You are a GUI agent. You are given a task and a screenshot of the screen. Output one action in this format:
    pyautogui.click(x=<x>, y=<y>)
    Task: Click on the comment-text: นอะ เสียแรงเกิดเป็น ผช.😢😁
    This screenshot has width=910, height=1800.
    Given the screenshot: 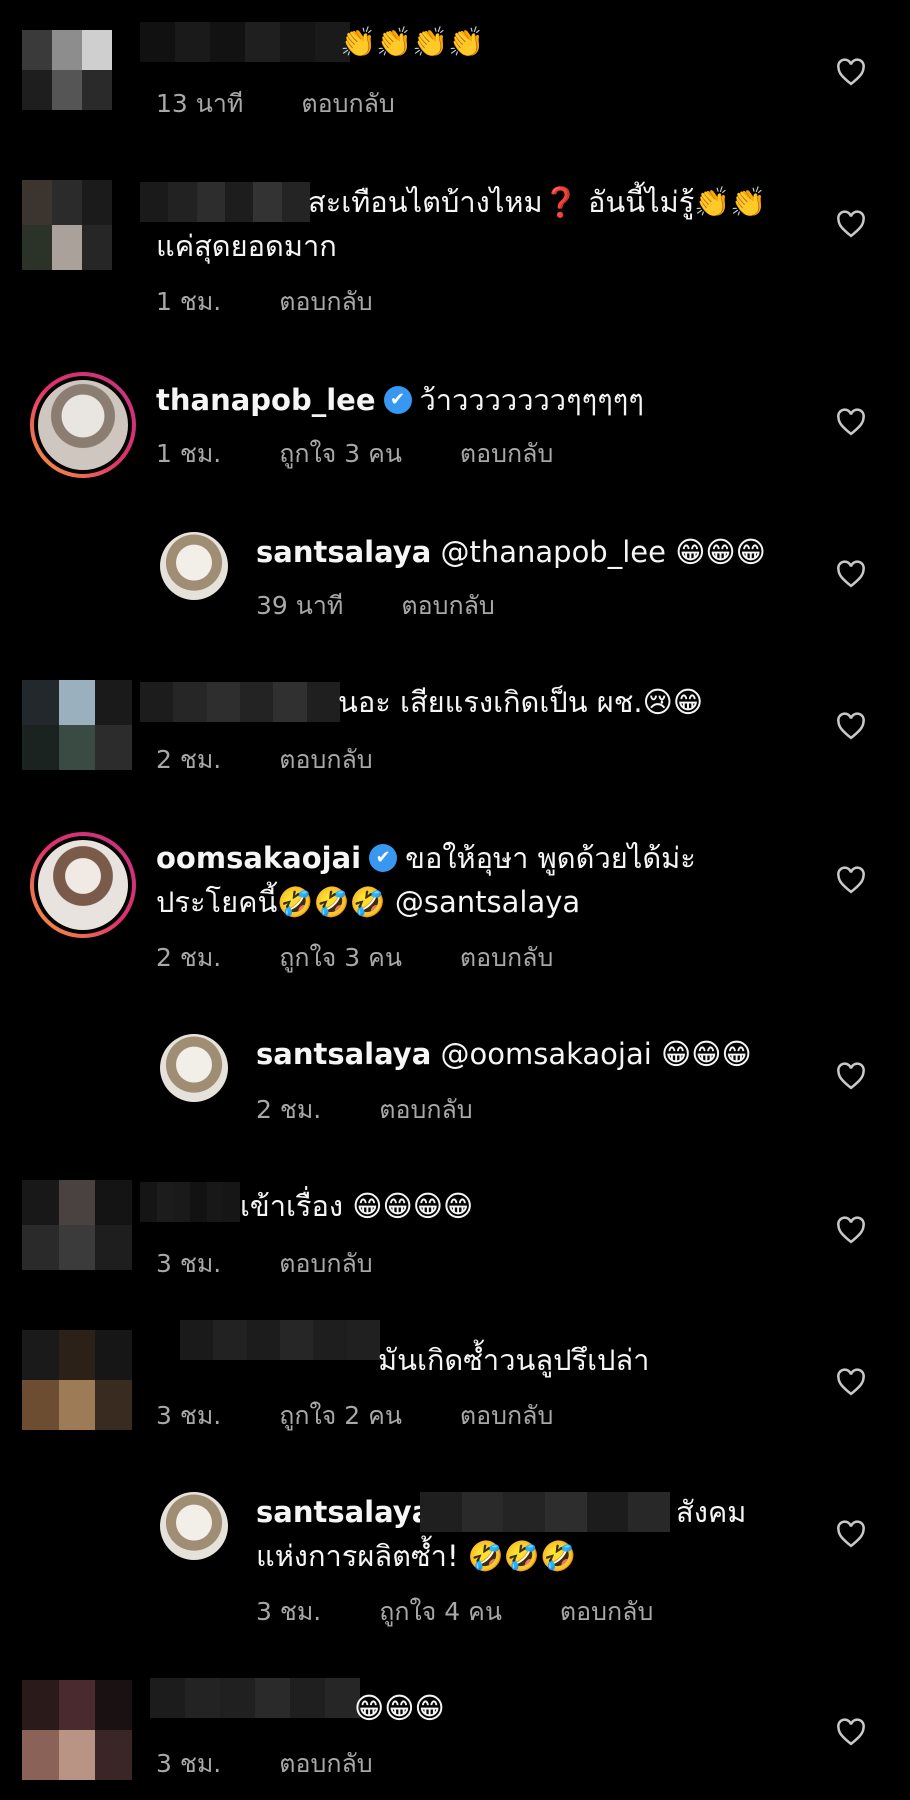 What is the action you would take?
    pyautogui.click(x=521, y=702)
    